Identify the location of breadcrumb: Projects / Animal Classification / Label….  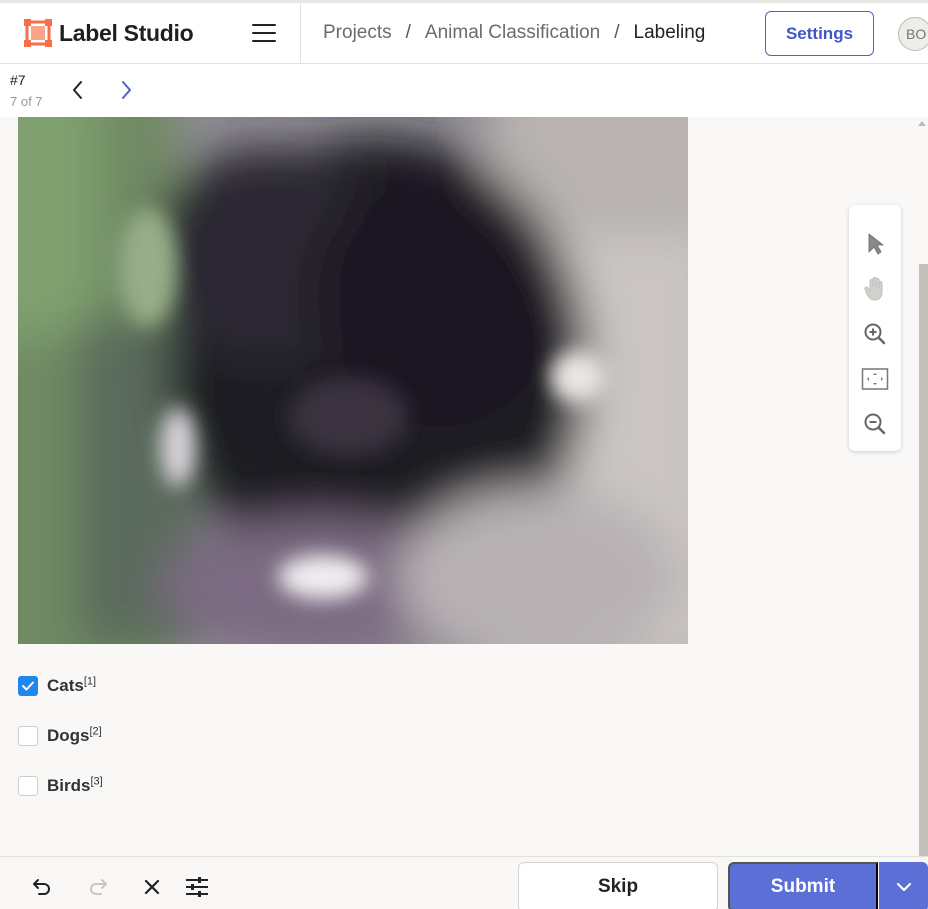
(514, 33).